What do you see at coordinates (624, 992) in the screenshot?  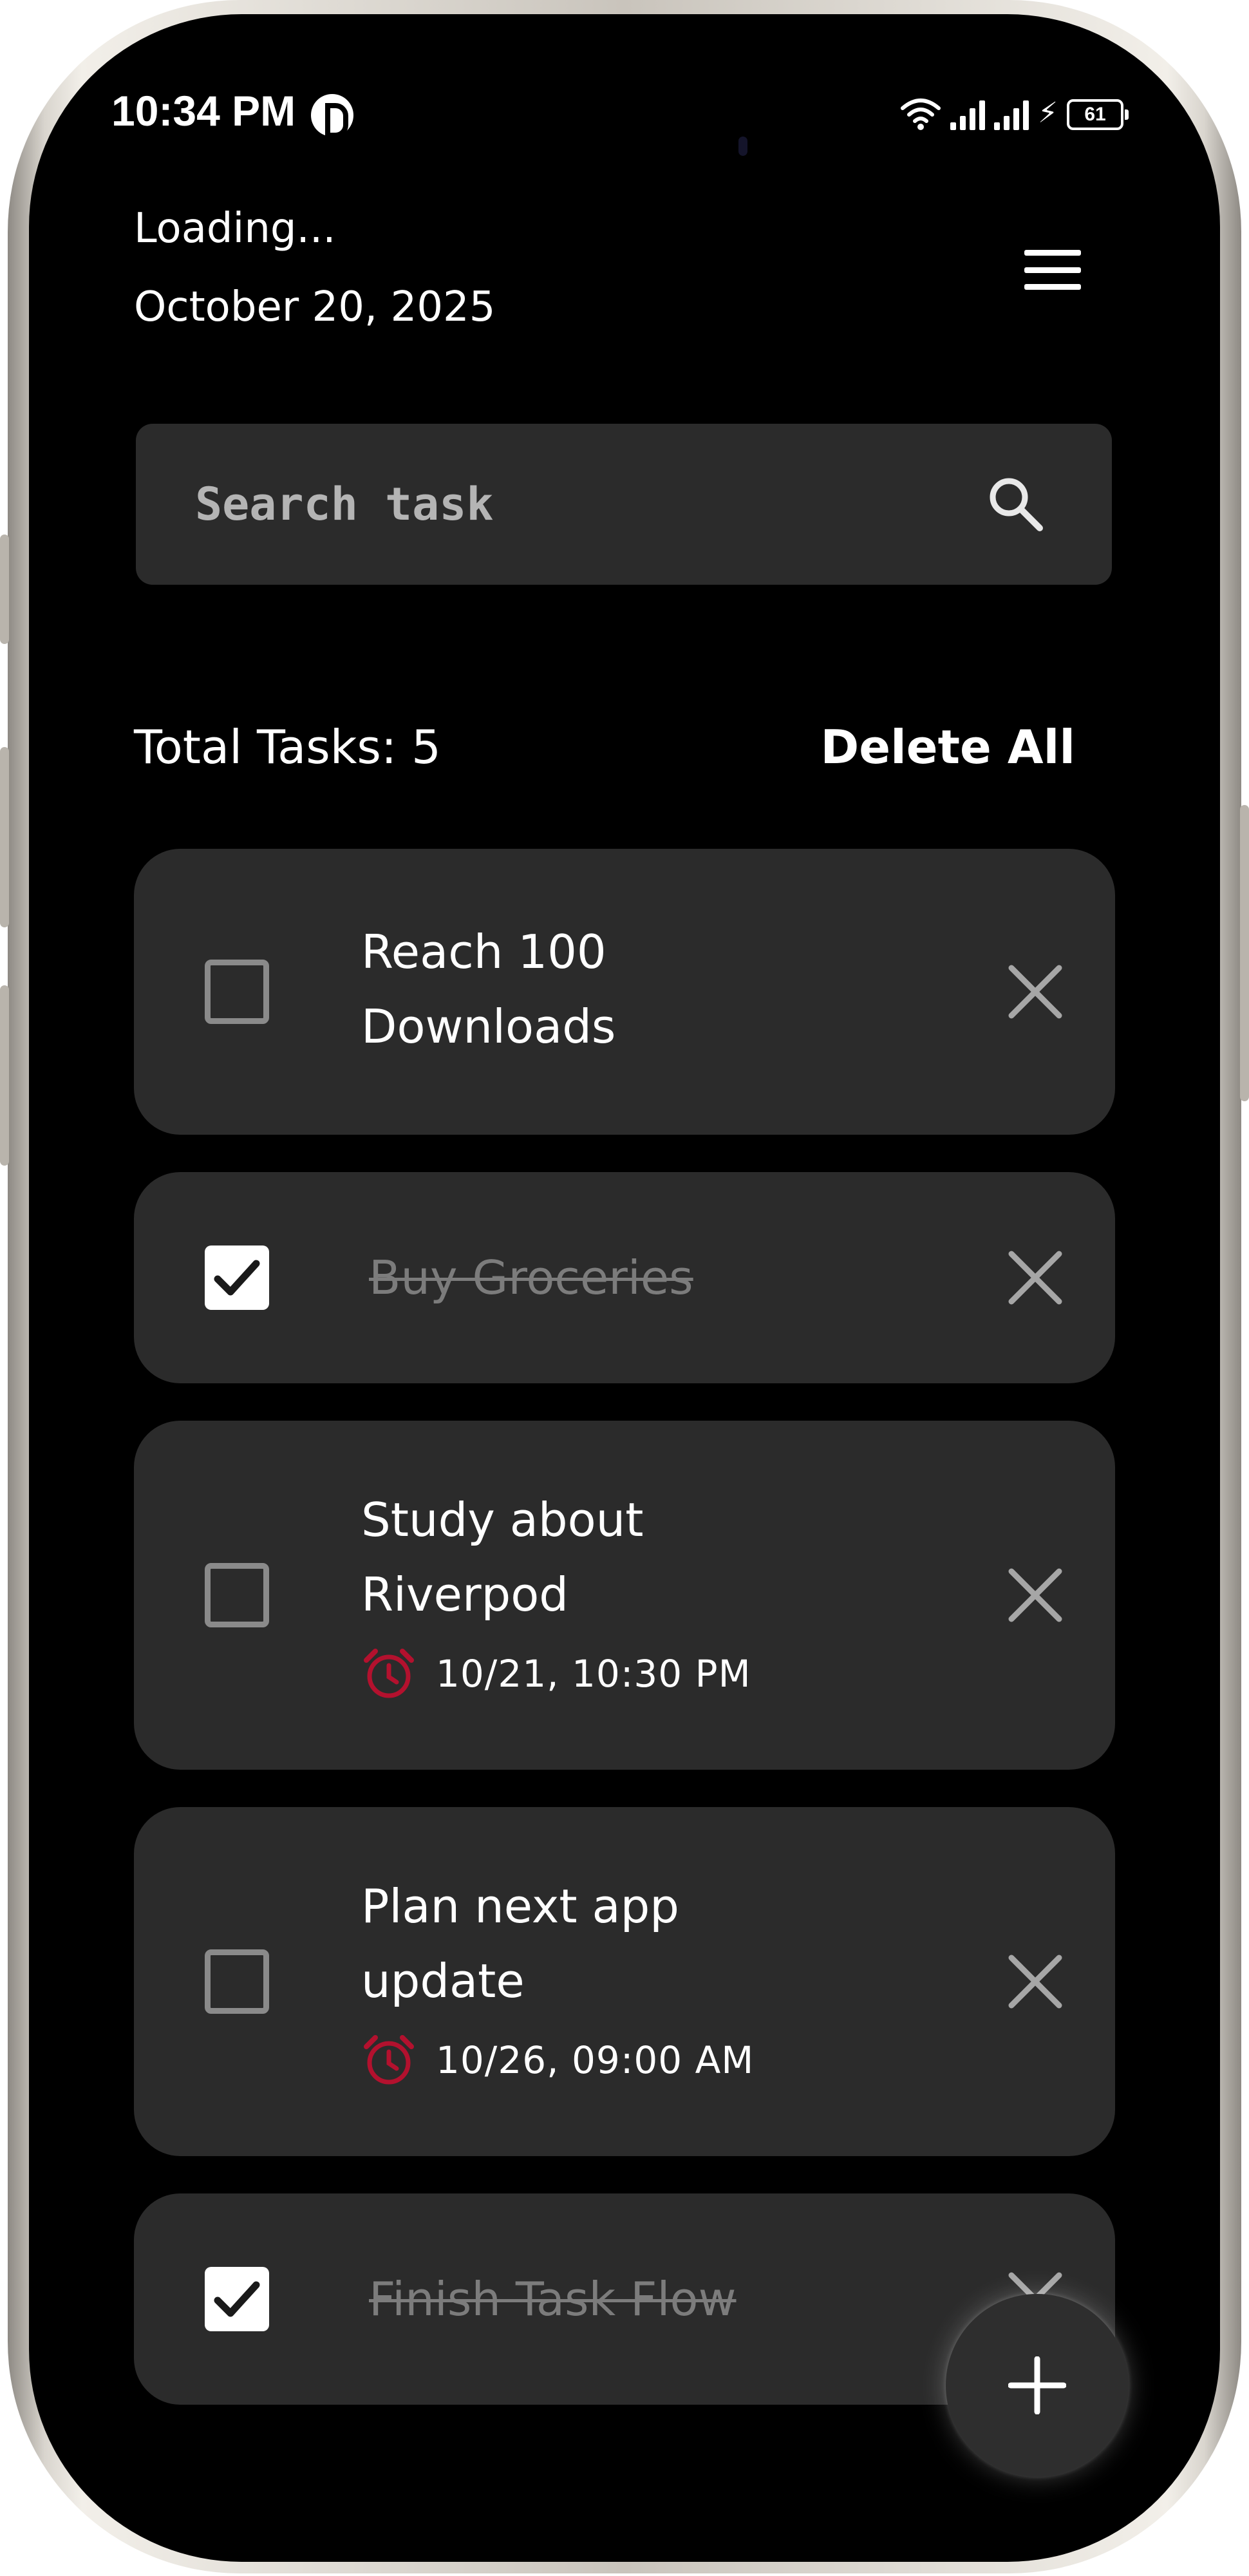 I see `task-card: Reach 100 Downloads` at bounding box center [624, 992].